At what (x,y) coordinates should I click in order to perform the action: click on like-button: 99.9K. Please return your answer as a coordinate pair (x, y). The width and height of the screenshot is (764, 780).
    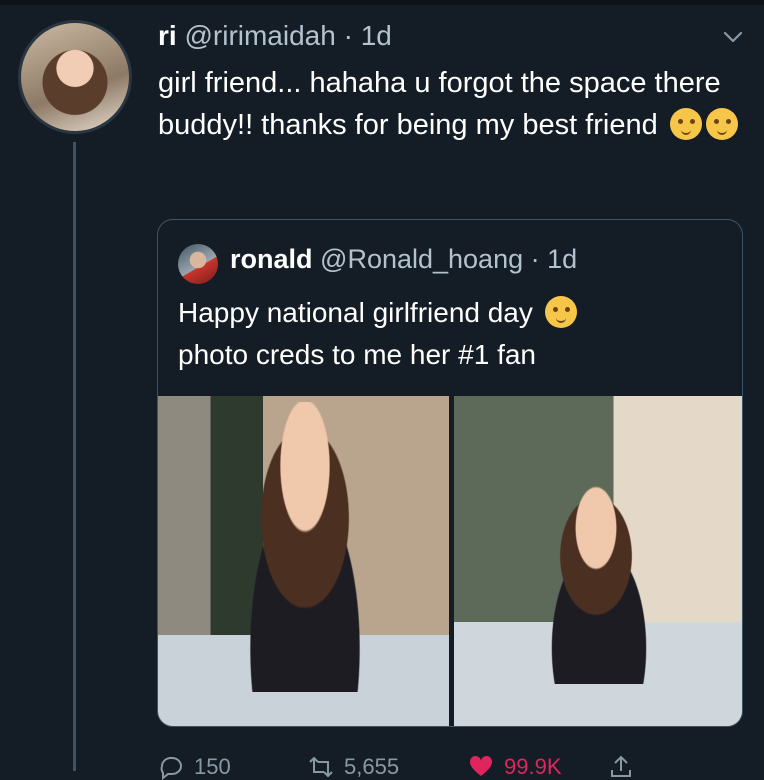
    Looking at the image, I should click on (515, 767).